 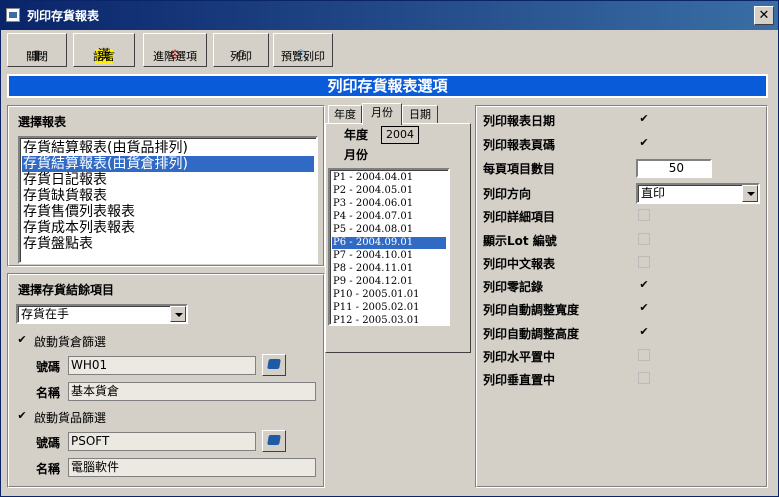 What do you see at coordinates (644, 332) in the screenshot?
I see `auto-height-checkbox: ✔` at bounding box center [644, 332].